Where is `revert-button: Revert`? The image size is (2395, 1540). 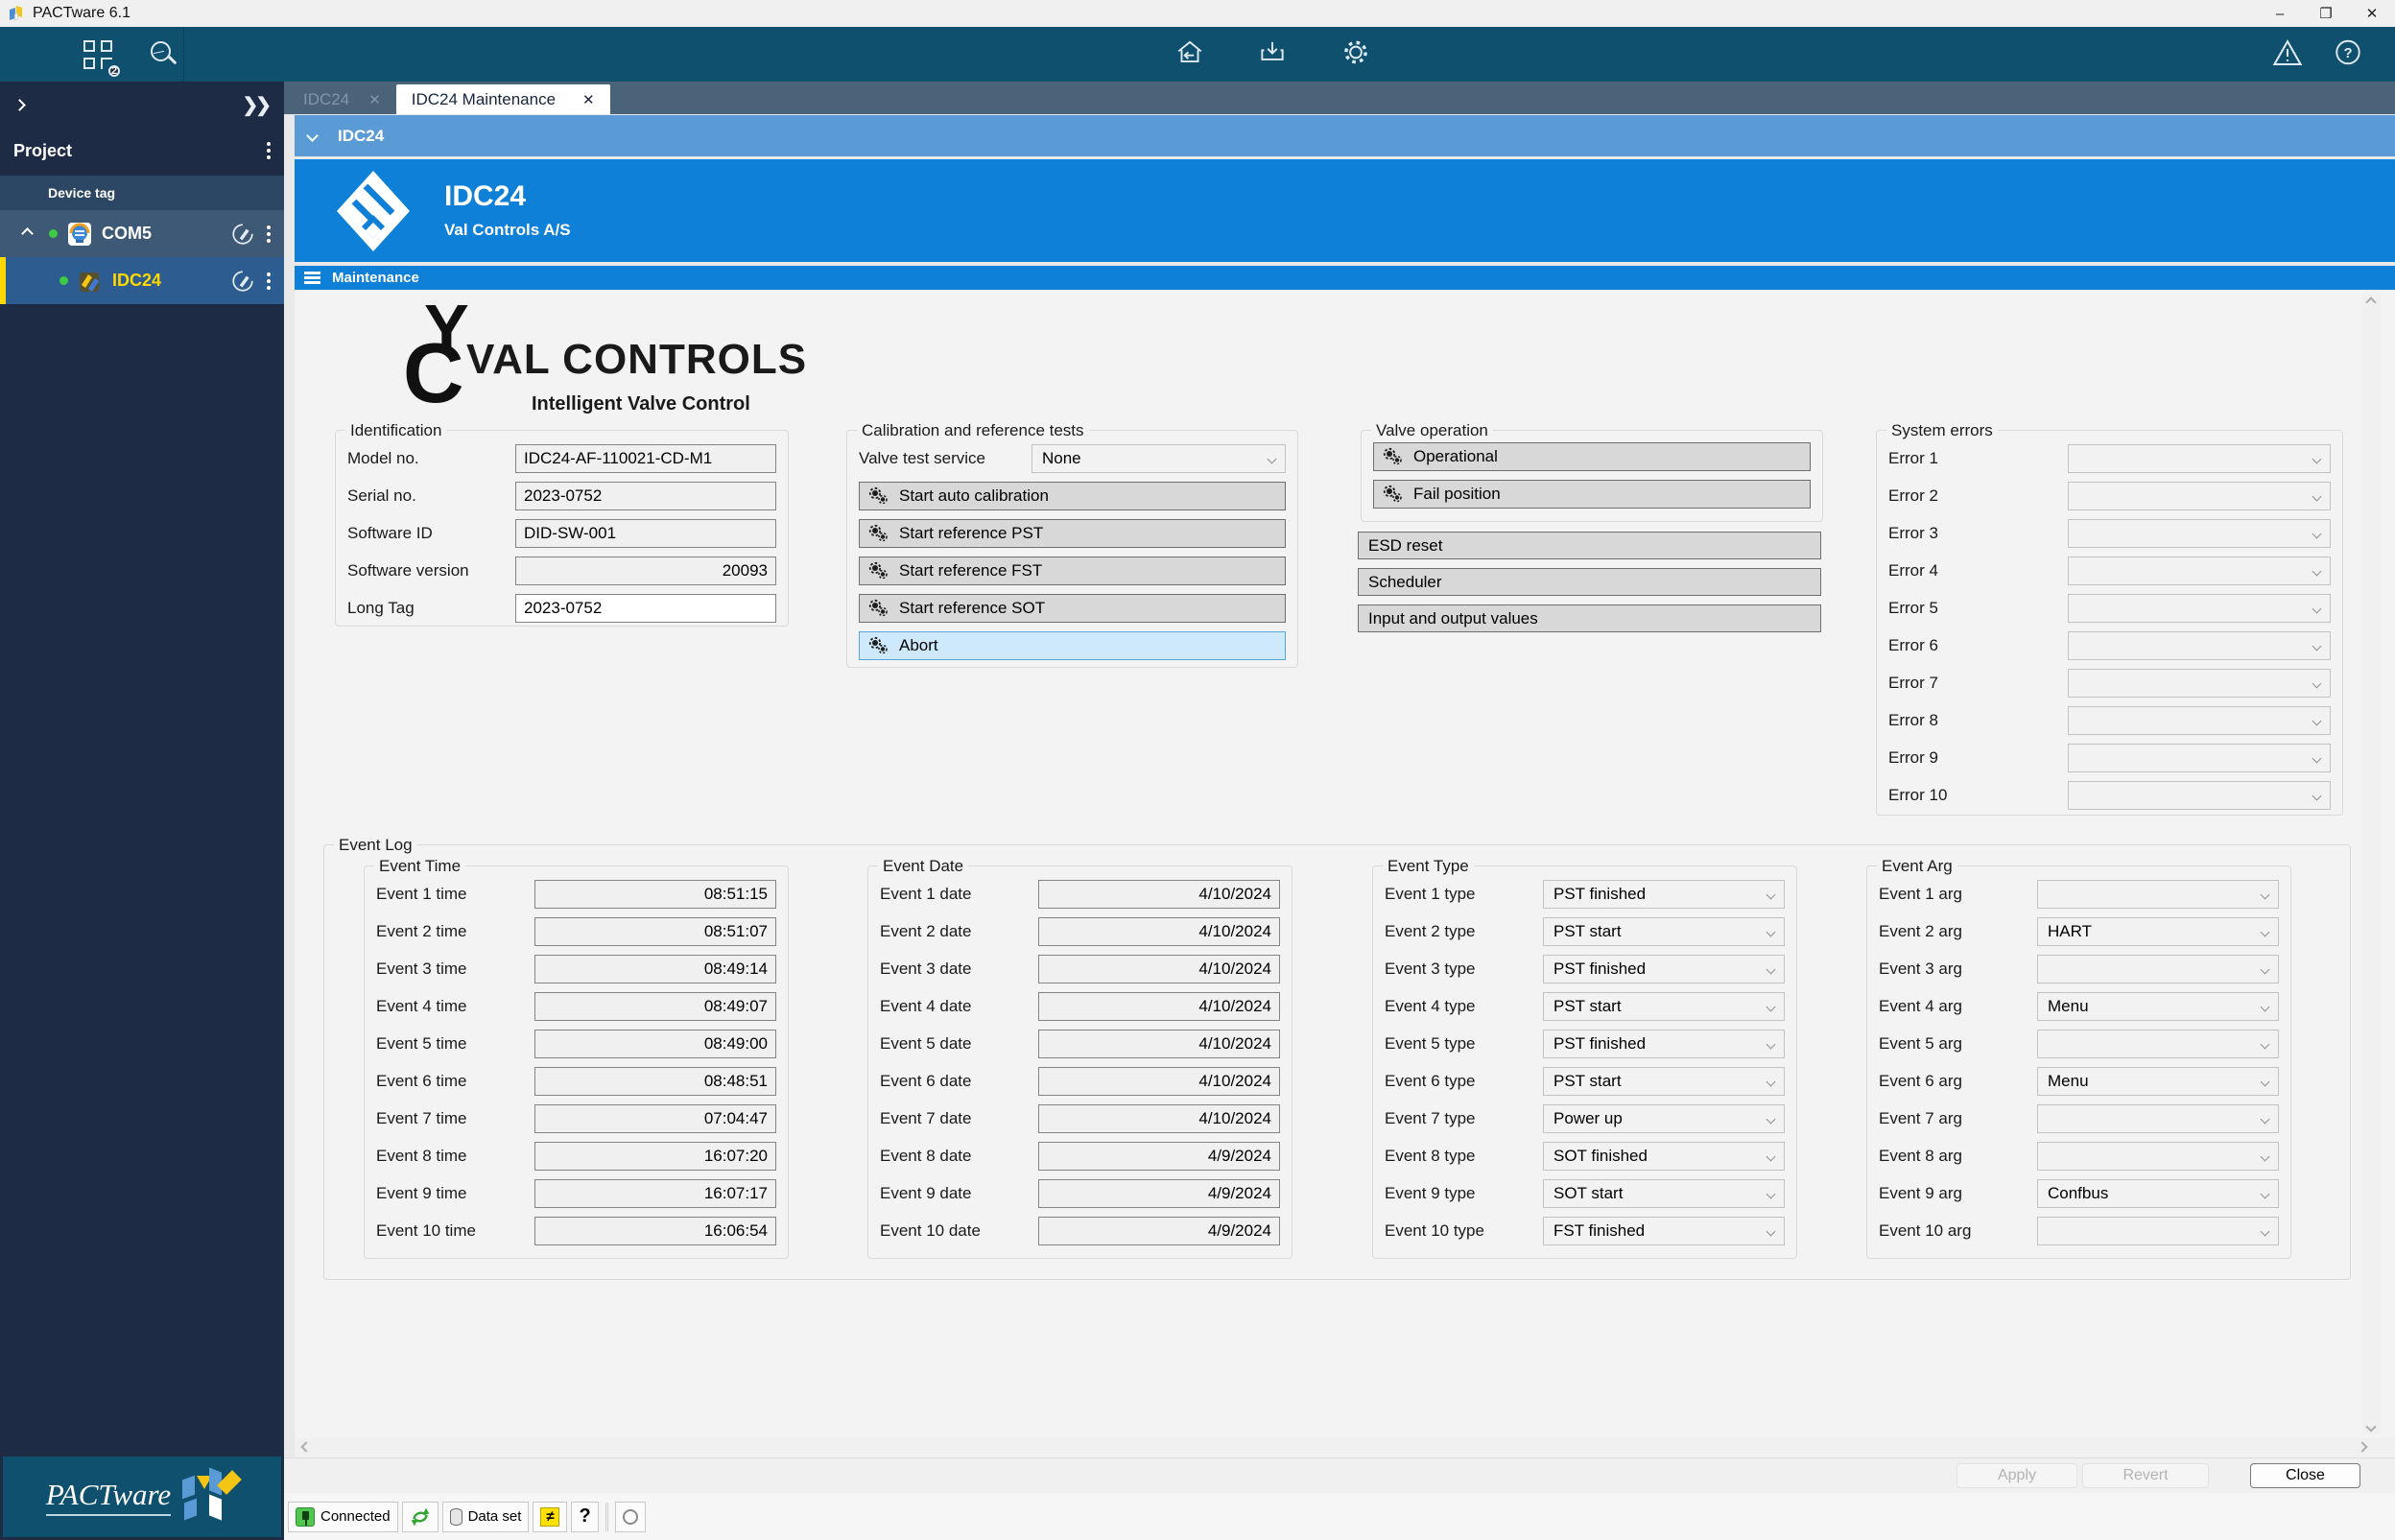
revert-button: Revert is located at coordinates (2145, 1475).